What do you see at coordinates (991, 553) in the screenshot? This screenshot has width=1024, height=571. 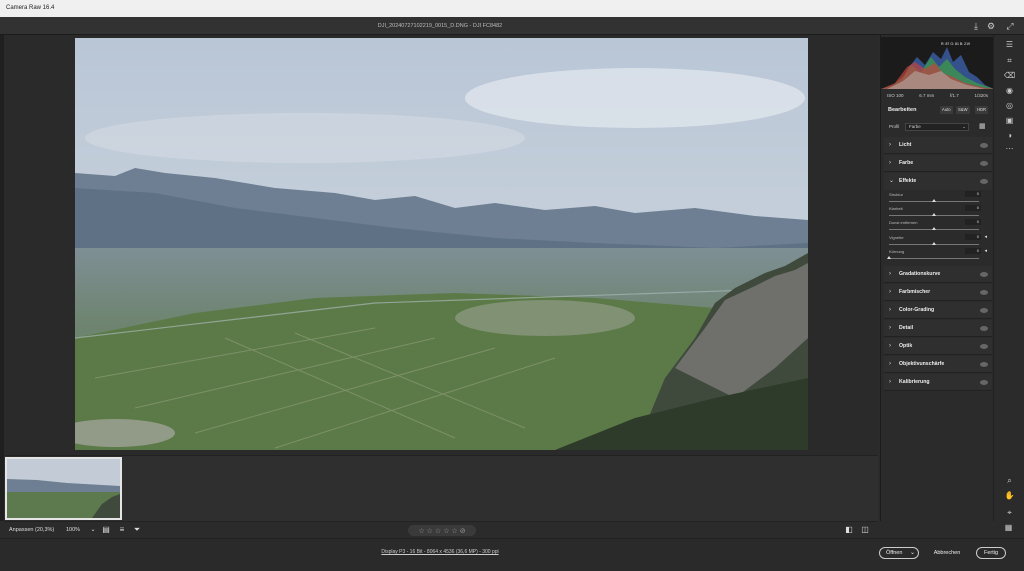 I see `done-button: Fertig` at bounding box center [991, 553].